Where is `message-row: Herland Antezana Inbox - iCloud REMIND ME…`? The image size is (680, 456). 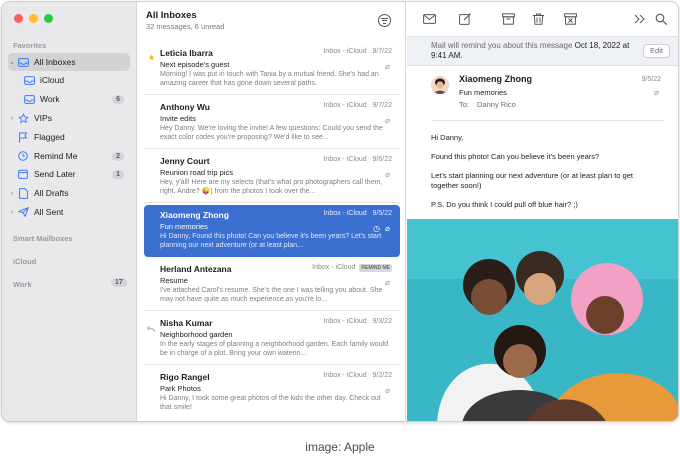
message-row: Herland Antezana Inbox - iCloud REMIND ME… is located at coordinates (272, 285).